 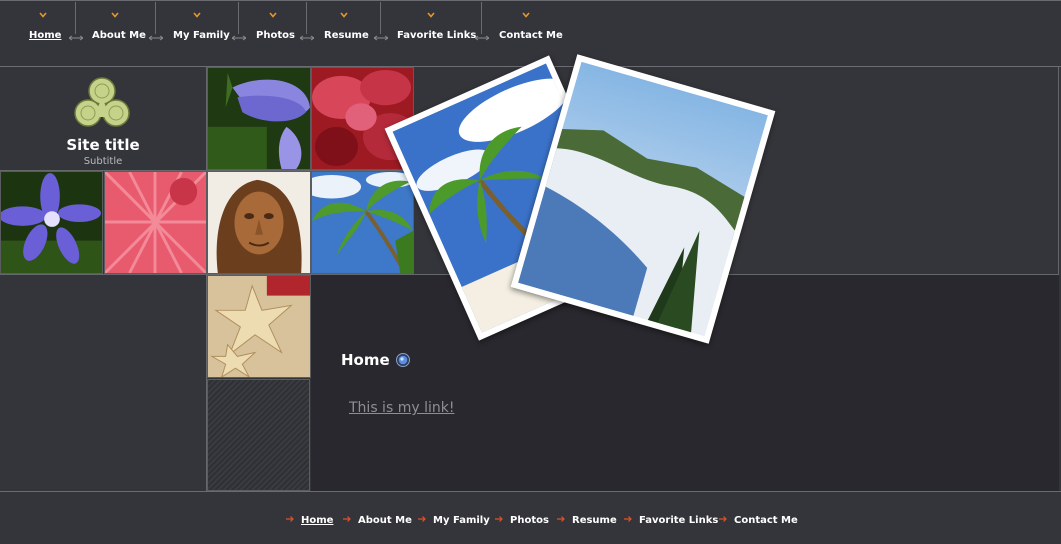 I want to click on footer-link-about-me: About Me, so click(x=377, y=520).